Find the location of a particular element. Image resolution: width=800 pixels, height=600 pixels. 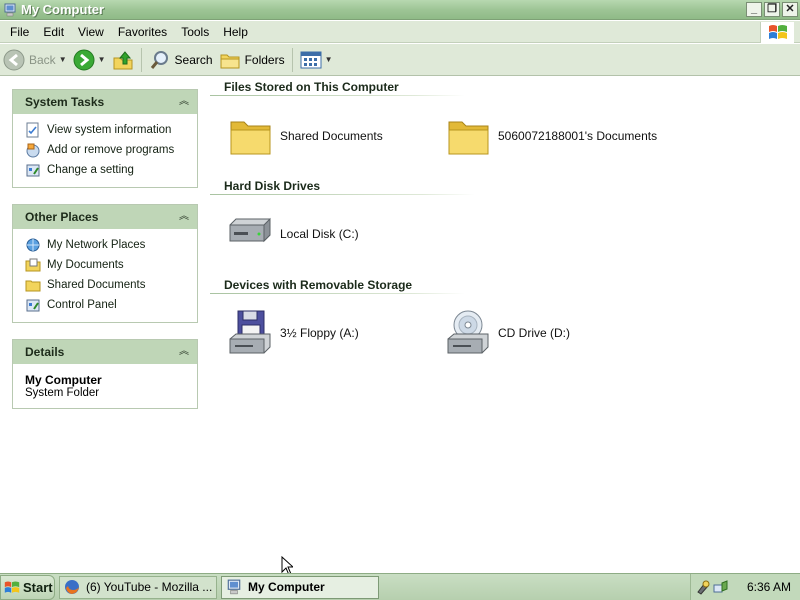

system-tray: 6:36 AM is located at coordinates (745, 587).